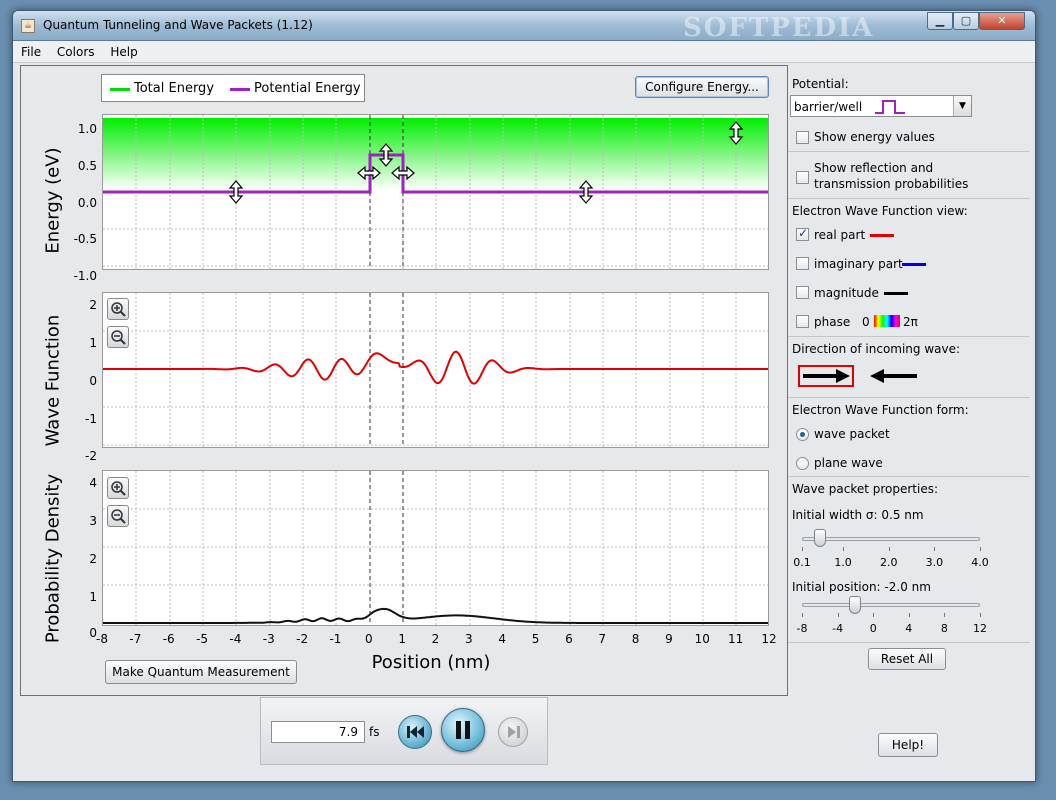  What do you see at coordinates (168, 639) in the screenshot?
I see `position-tick: -6` at bounding box center [168, 639].